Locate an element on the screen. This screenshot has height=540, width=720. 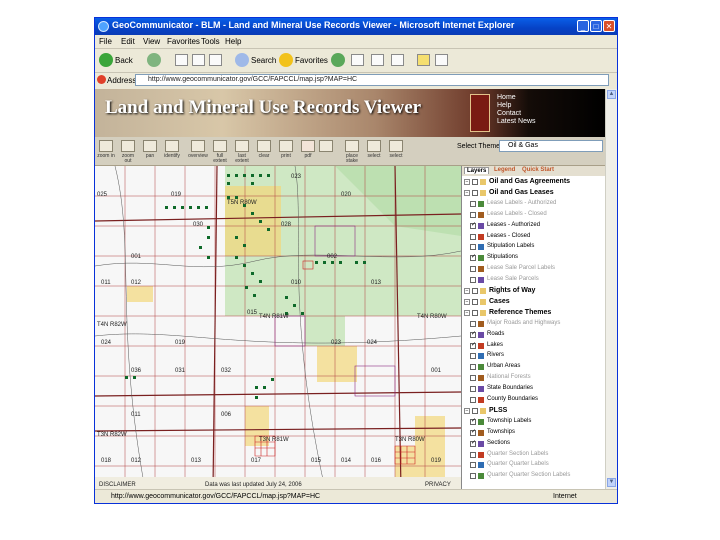
layer-item: Quarter Quarter Labels is located at coordinates (533, 465).